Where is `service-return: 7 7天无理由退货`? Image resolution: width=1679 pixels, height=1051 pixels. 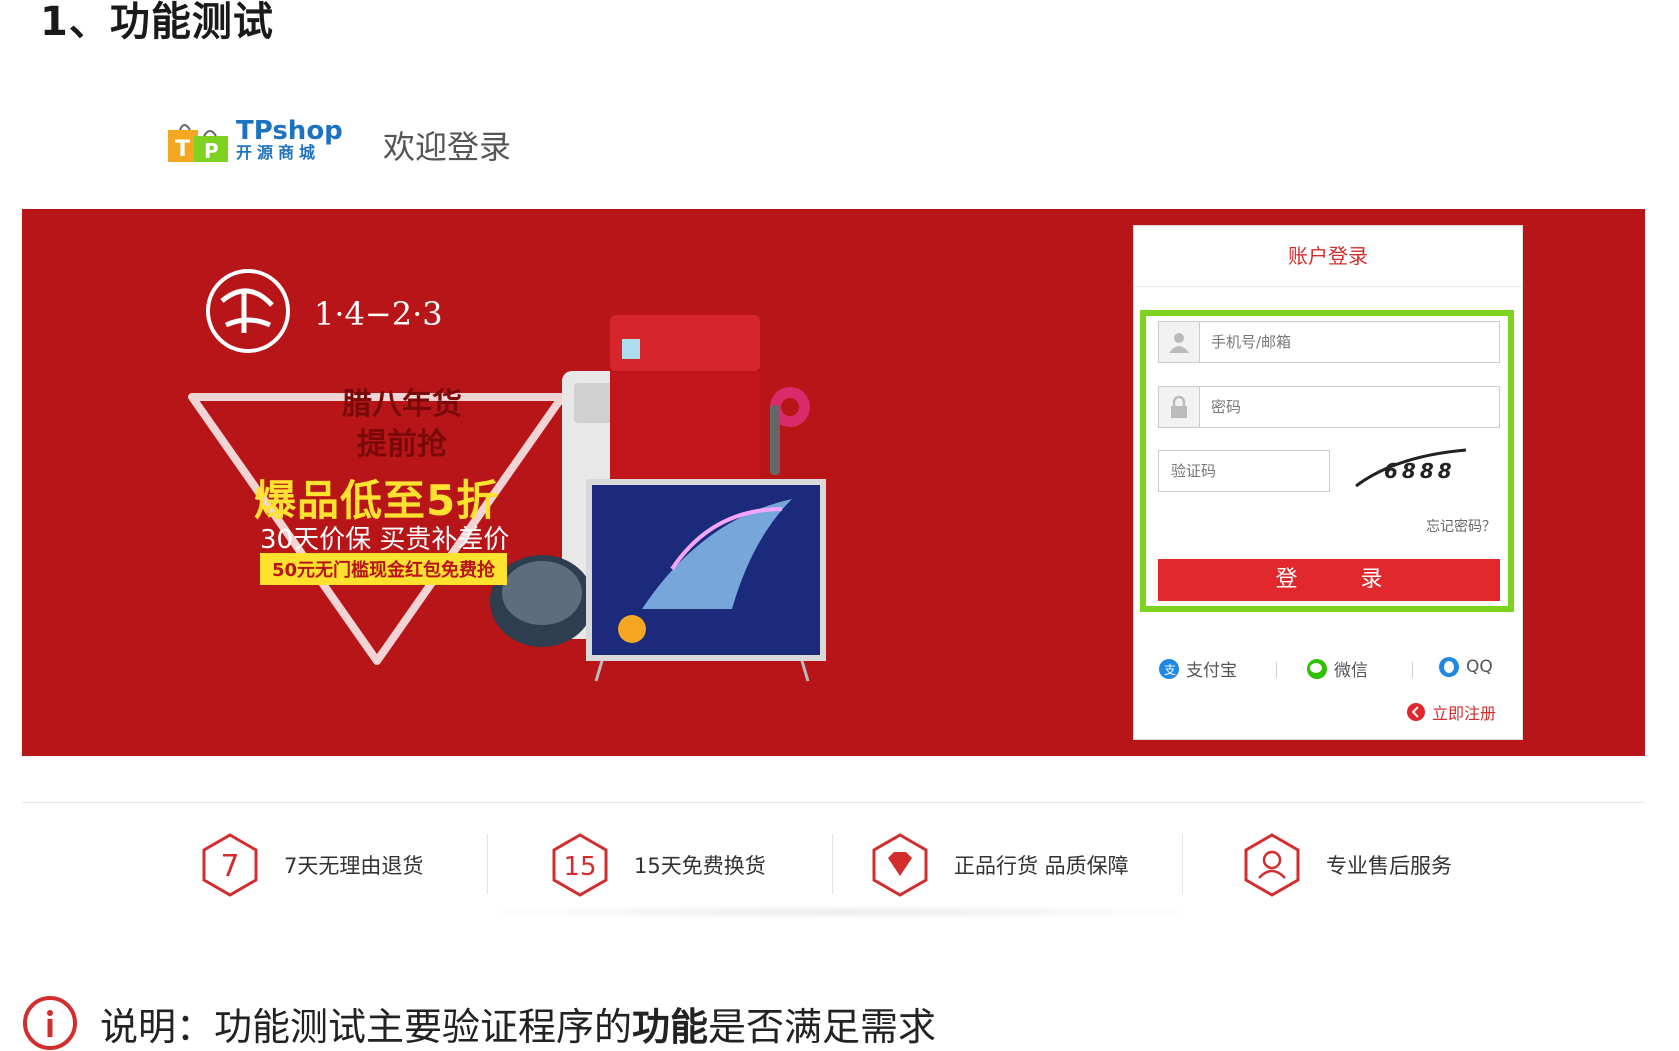 service-return: 7 7天无理由退货 is located at coordinates (311, 865).